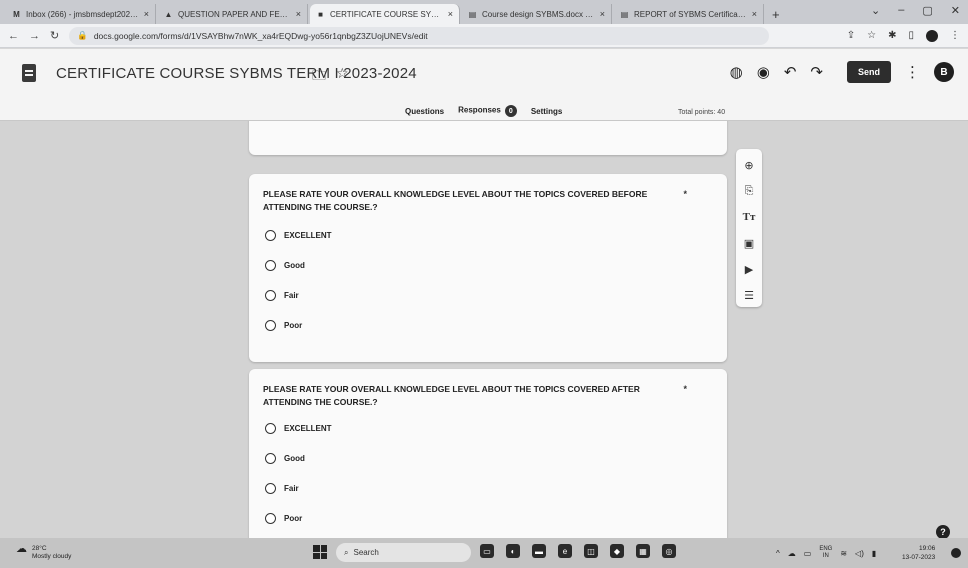 This screenshot has width=968, height=568. Describe the element at coordinates (943, 531) in the screenshot. I see `help-icon: ?` at that location.